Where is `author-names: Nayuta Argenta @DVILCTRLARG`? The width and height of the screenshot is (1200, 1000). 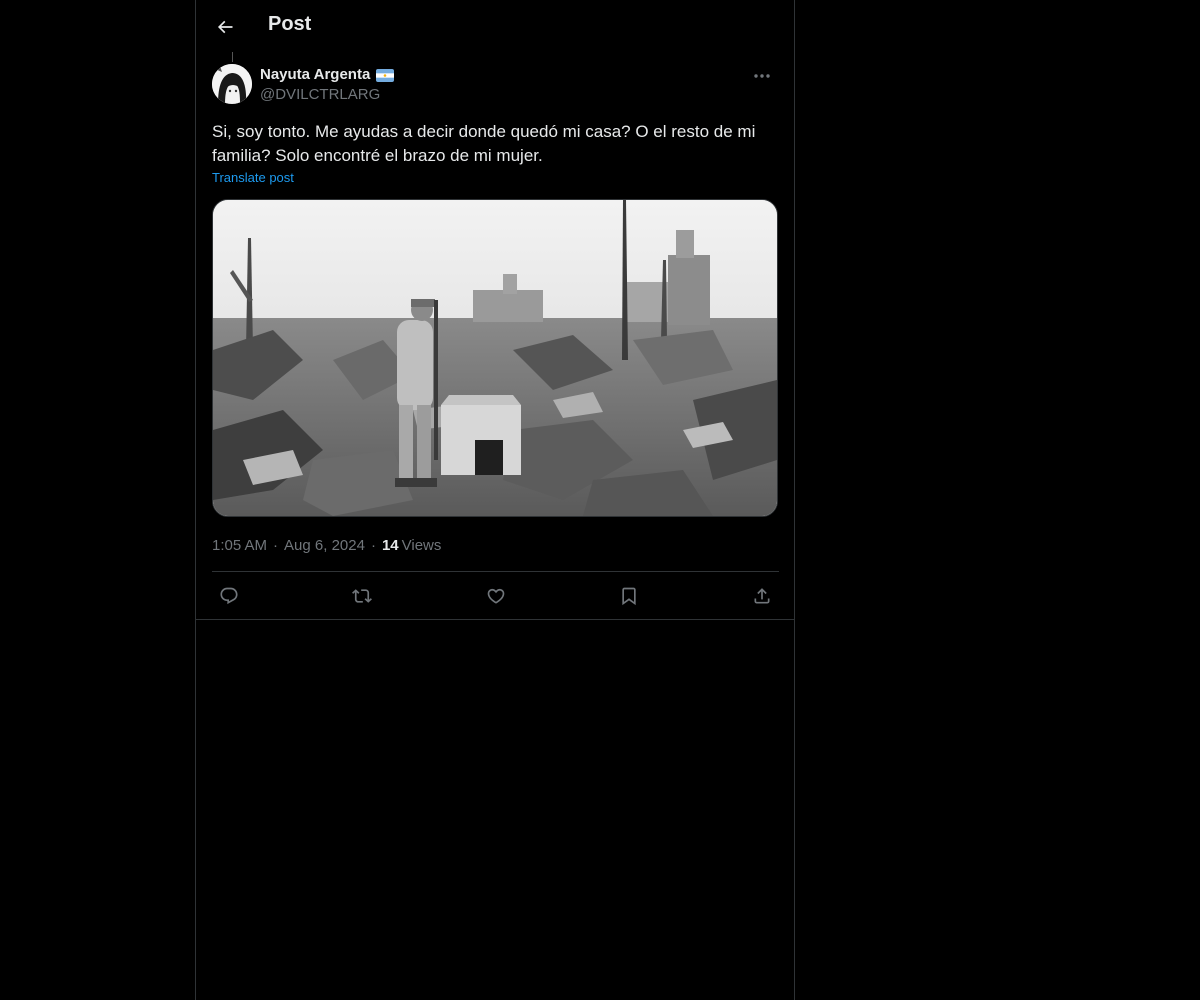 author-names: Nayuta Argenta @DVILCTRLARG is located at coordinates (327, 85).